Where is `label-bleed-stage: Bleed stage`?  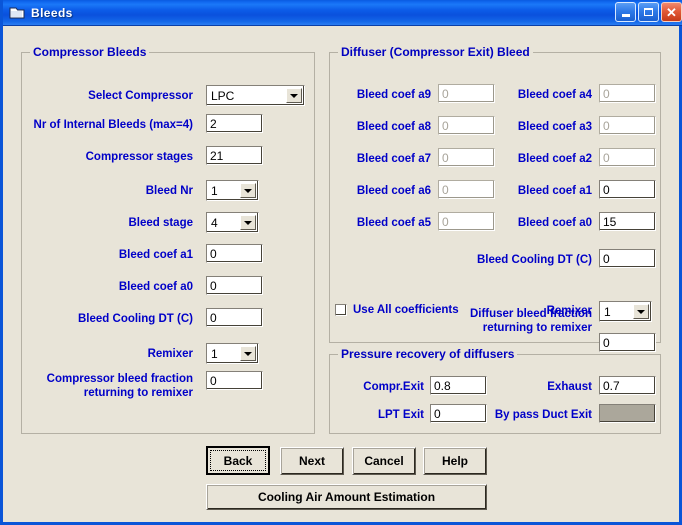
label-bleed-stage: Bleed stage is located at coordinates (160, 223).